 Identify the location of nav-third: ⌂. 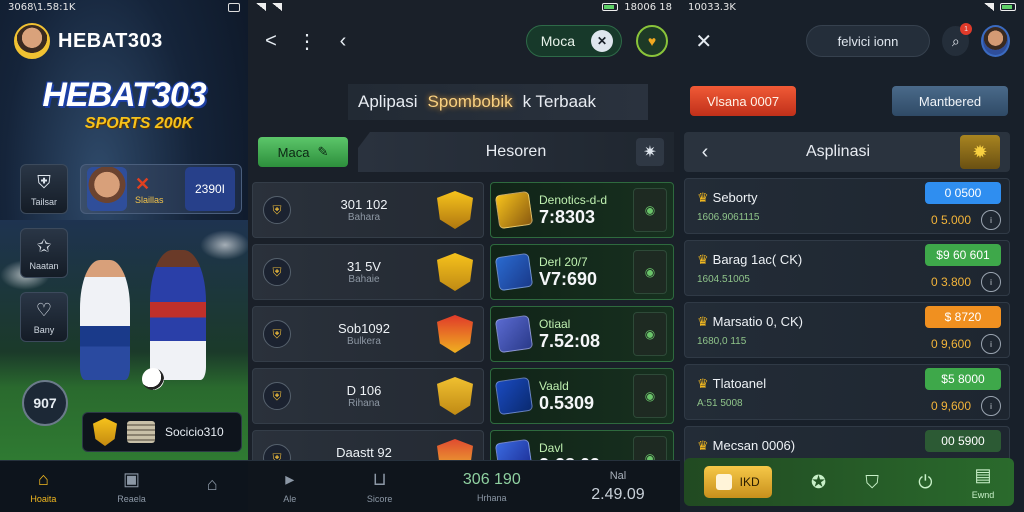
(212, 486).